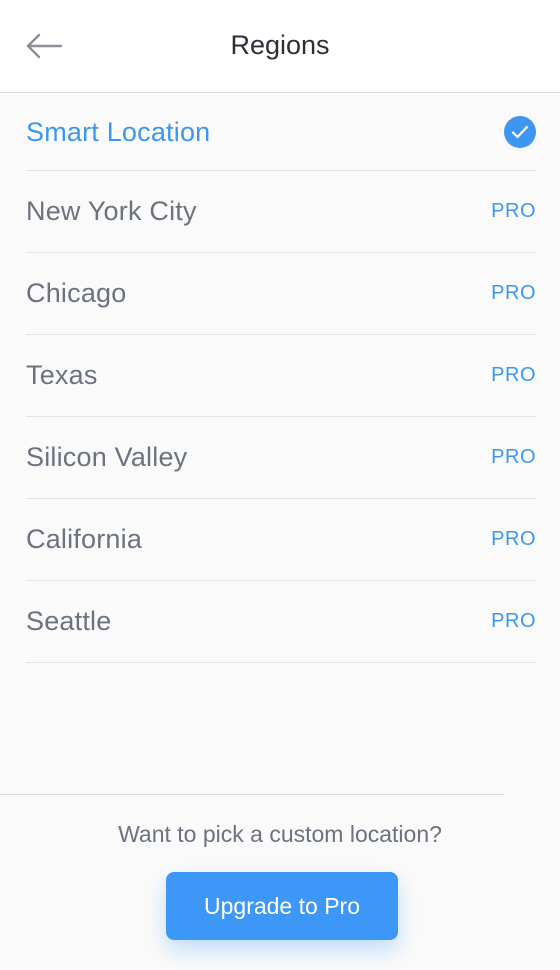 Image resolution: width=560 pixels, height=970 pixels. I want to click on region-label: Texas, so click(62, 375).